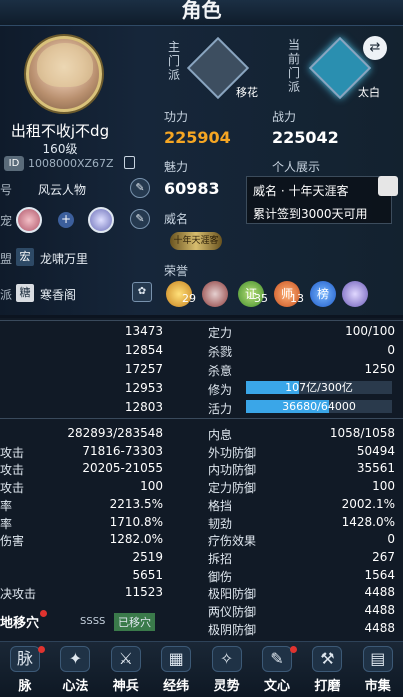 The width and height of the screenshot is (403, 697). What do you see at coordinates (327, 686) in the screenshot?
I see `nav-label: 打磨` at bounding box center [327, 686].